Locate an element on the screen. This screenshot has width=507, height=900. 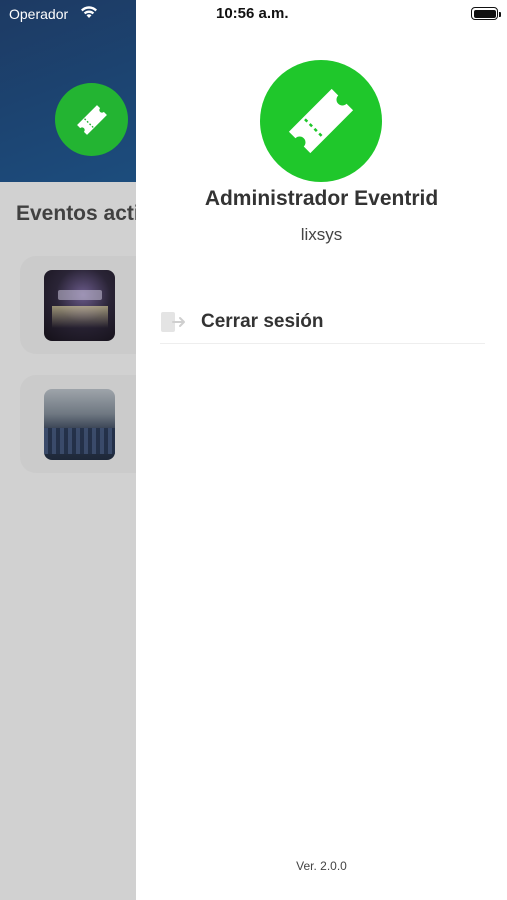
logout-label: Cerrar sesión is located at coordinates (262, 321).